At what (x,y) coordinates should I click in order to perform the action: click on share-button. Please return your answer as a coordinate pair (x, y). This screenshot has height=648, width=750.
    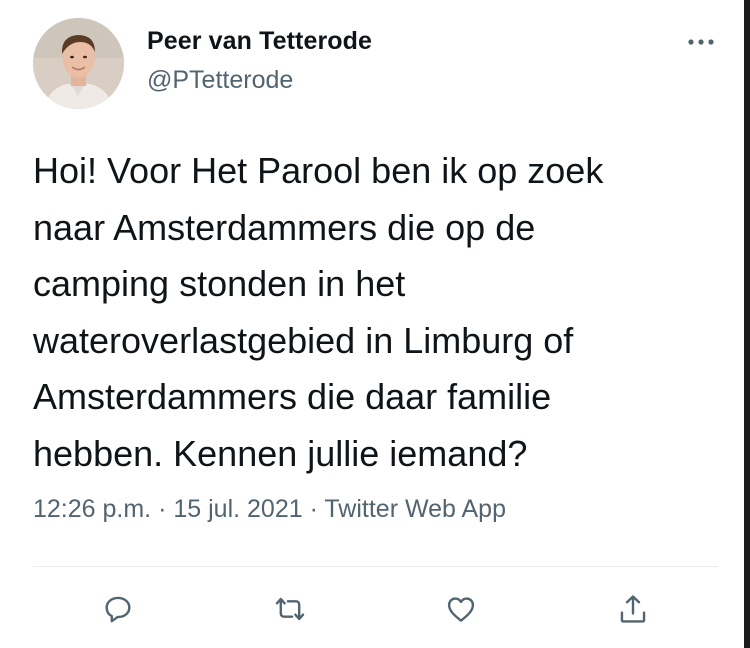
    Looking at the image, I should click on (633, 609).